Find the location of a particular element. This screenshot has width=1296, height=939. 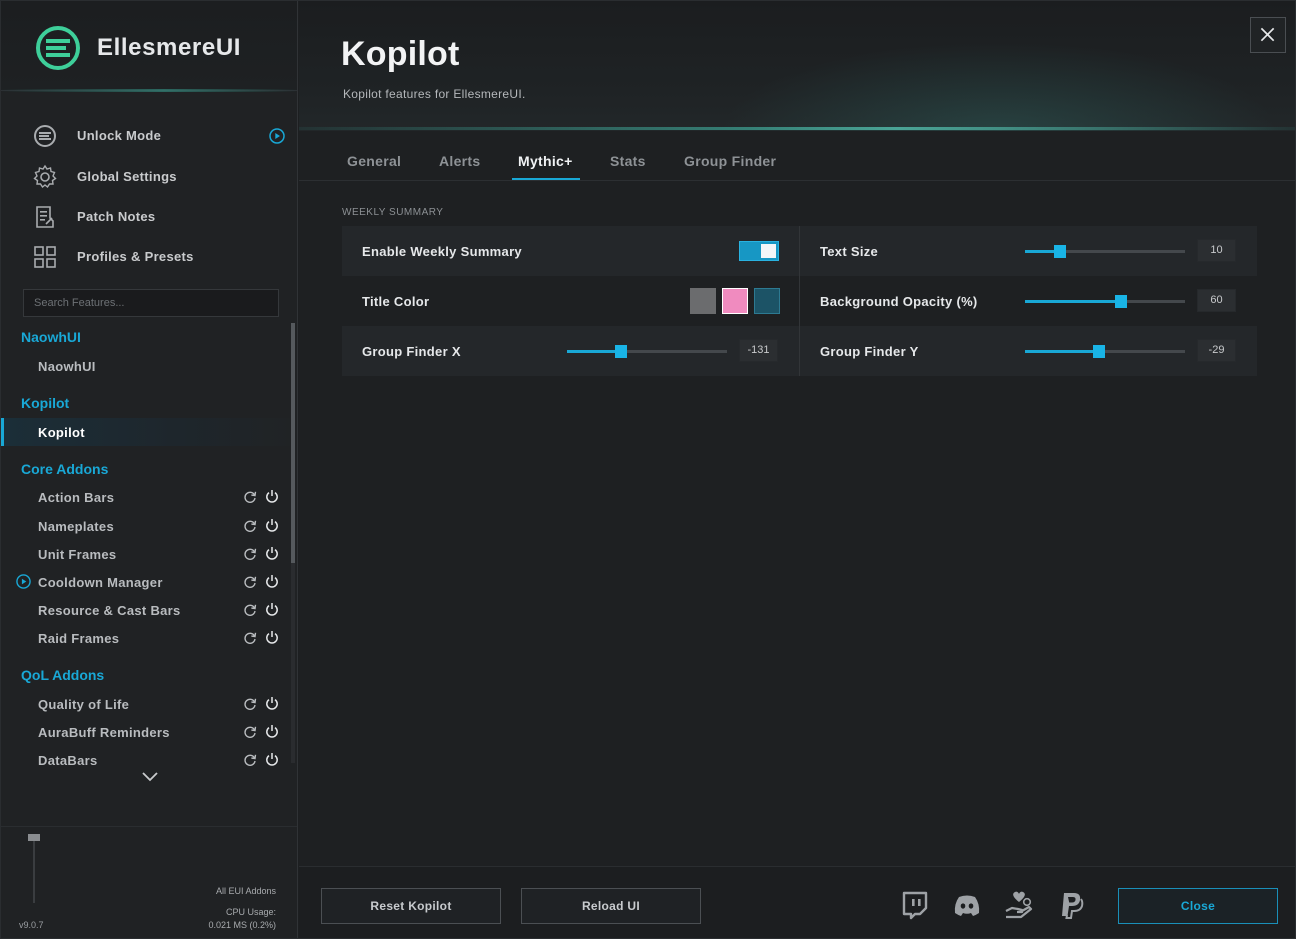

background-opacity-value: 60 is located at coordinates (1216, 300).